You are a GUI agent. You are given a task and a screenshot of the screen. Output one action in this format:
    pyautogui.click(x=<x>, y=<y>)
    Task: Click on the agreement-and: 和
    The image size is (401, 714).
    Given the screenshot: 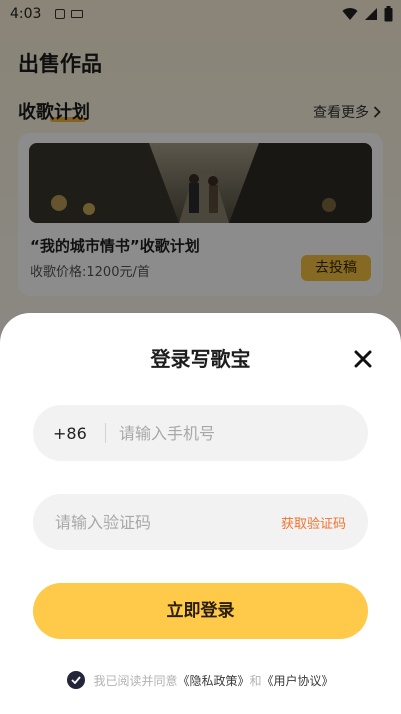 What is the action you would take?
    pyautogui.click(x=255, y=680)
    